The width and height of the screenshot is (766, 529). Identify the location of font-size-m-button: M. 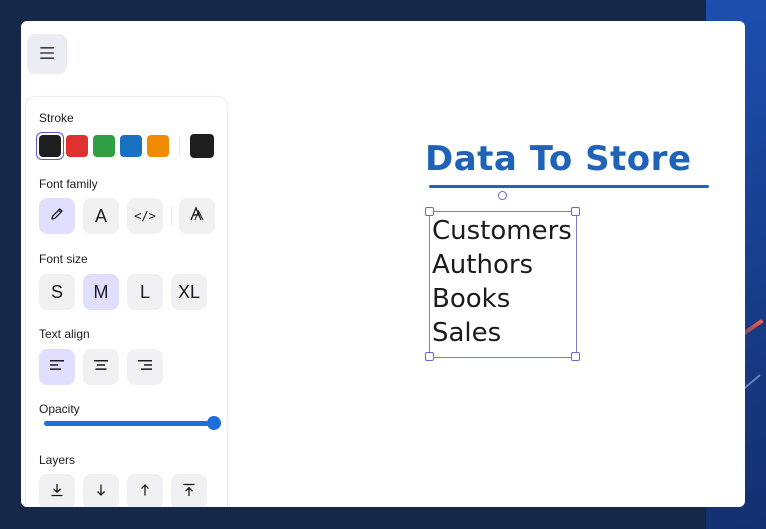
(101, 292).